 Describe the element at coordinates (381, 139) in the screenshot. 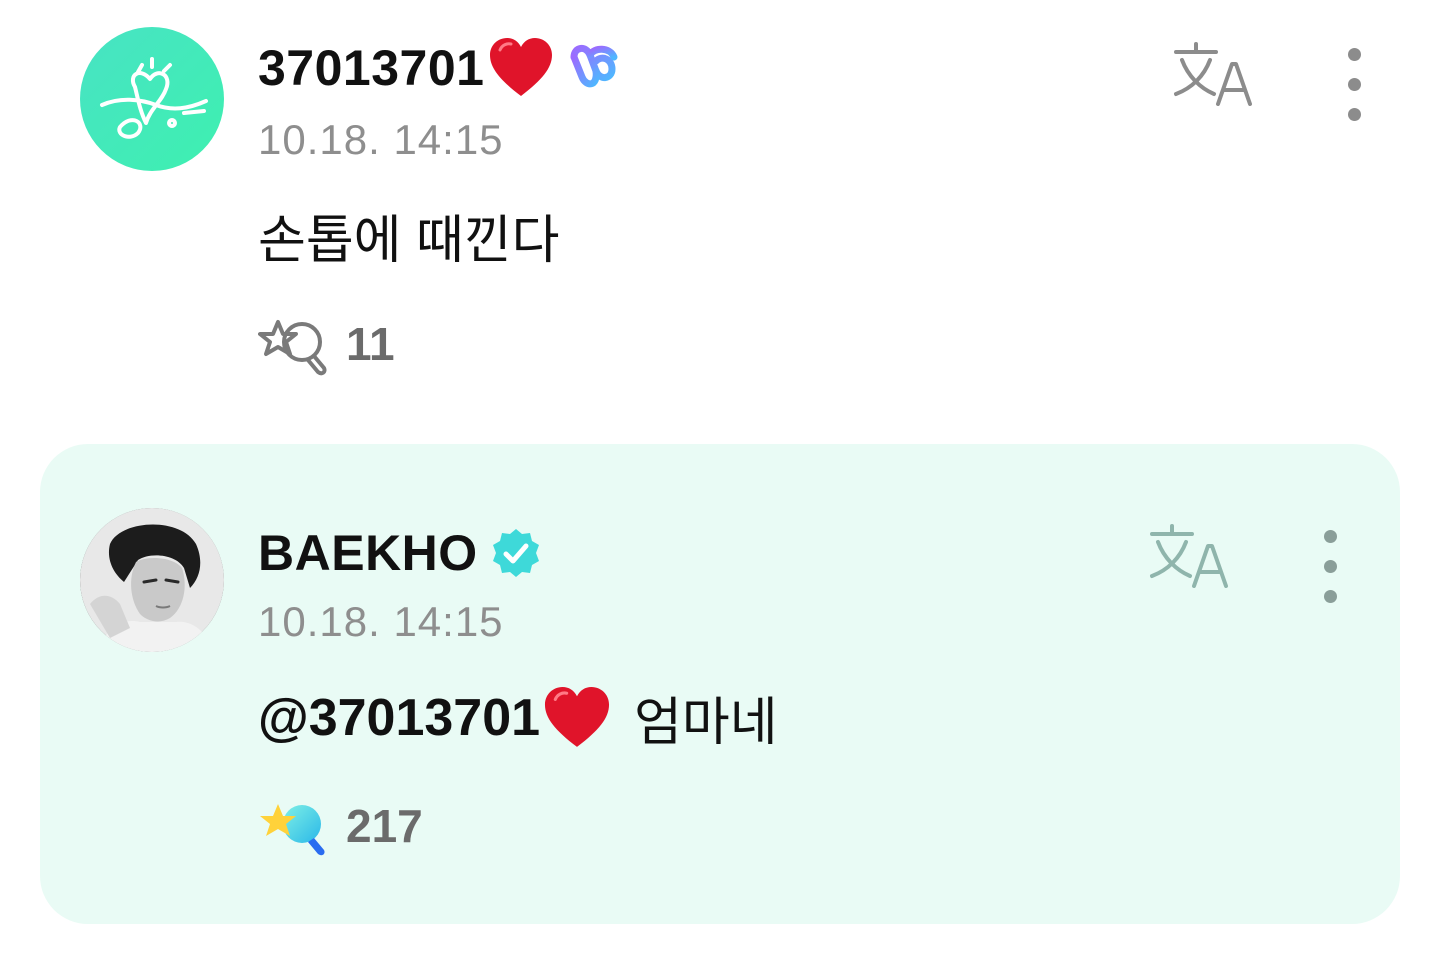

I see `comment-timestamp: 10.18. 14:15` at that location.